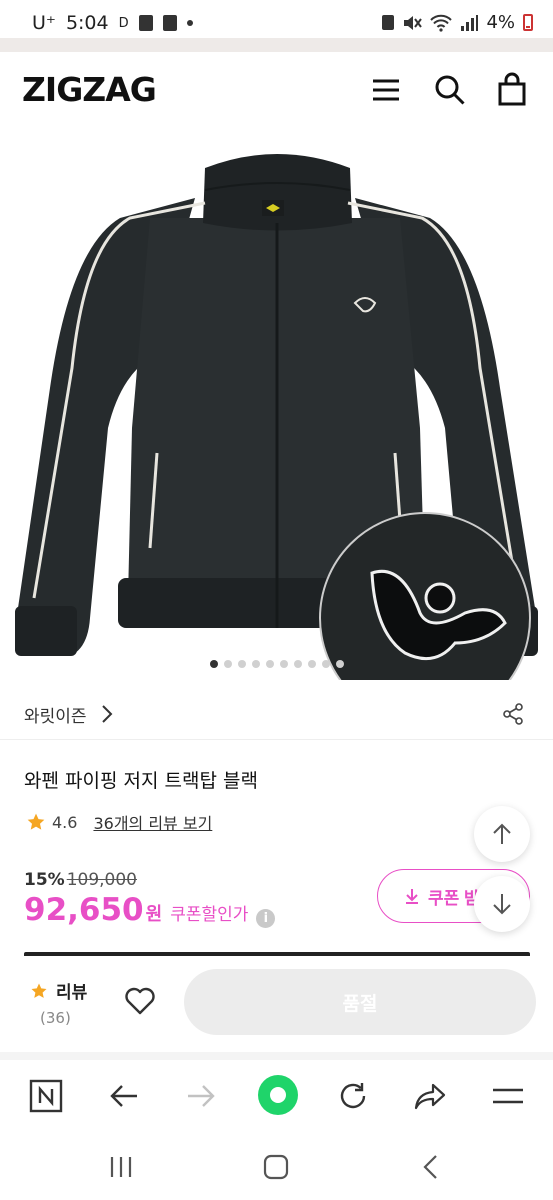 The image size is (553, 1200). Describe the element at coordinates (470, 22) in the screenshot. I see `signal-icon` at that location.